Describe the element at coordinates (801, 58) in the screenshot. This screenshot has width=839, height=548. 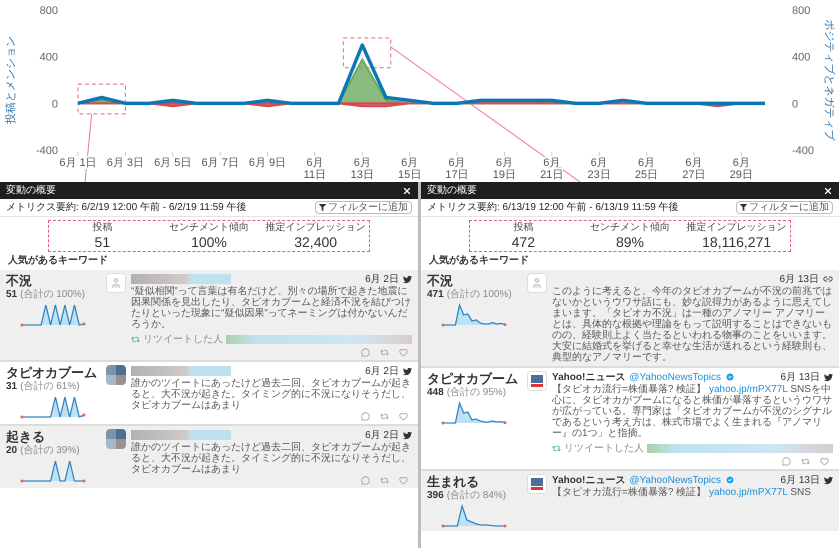
I see `y-tick-label: 400` at that location.